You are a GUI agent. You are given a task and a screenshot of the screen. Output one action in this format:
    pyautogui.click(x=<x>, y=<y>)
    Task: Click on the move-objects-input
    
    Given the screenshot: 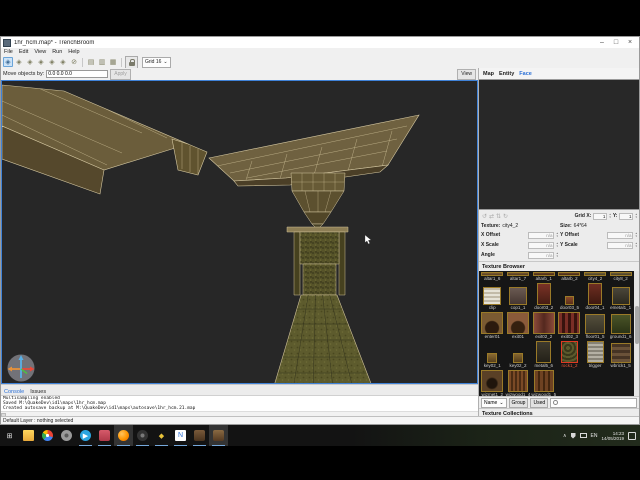 What is the action you would take?
    pyautogui.click(x=77, y=74)
    